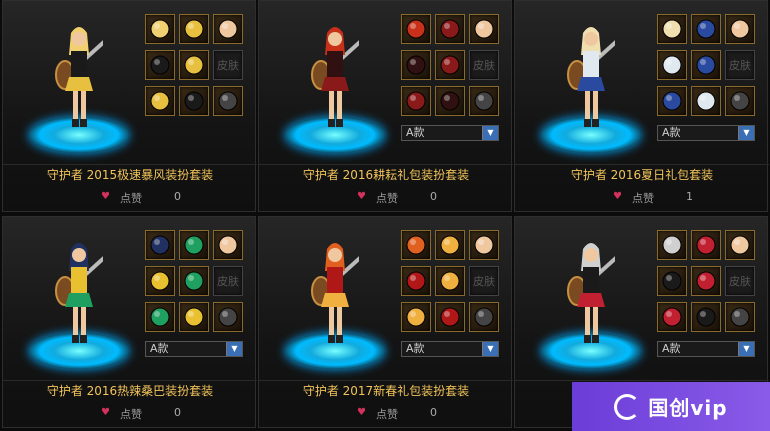 The width and height of the screenshot is (770, 431). What do you see at coordinates (642, 174) in the screenshot?
I see `costume-title: 守护者 2016夏日礼包套装` at bounding box center [642, 174].